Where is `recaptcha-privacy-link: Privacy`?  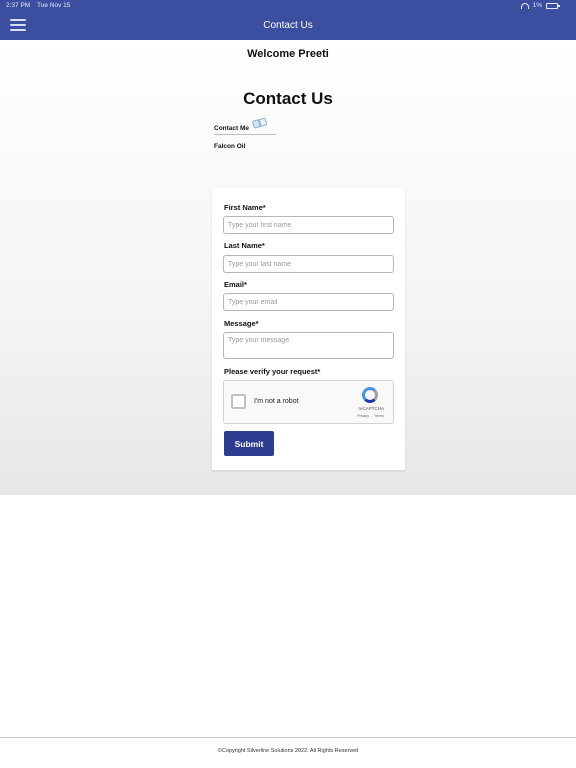
recaptcha-privacy-link: Privacy is located at coordinates (363, 416).